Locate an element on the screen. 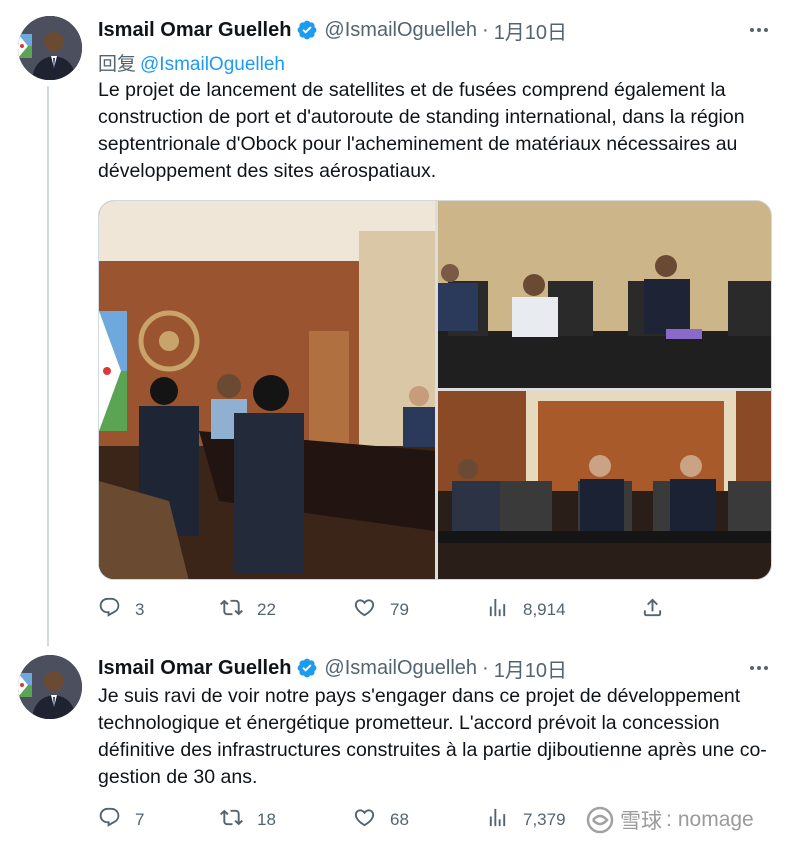 Image resolution: width=800 pixels, height=843 pixels. share-icon is located at coordinates (652, 610).